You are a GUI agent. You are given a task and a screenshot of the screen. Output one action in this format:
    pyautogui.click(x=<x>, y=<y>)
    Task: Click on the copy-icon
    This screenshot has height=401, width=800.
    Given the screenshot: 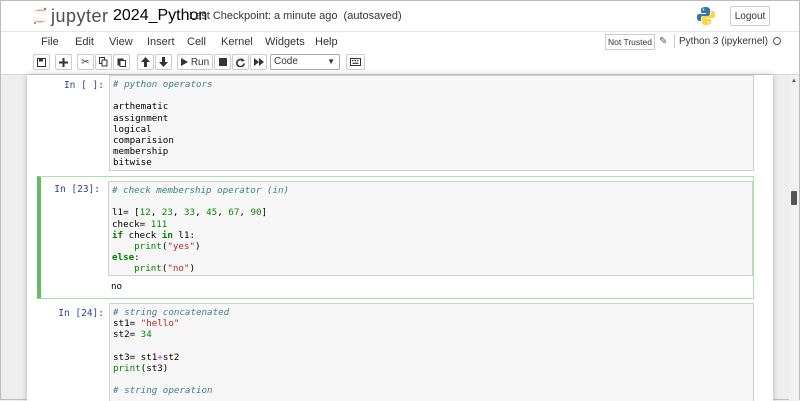 What is the action you would take?
    pyautogui.click(x=103, y=62)
    